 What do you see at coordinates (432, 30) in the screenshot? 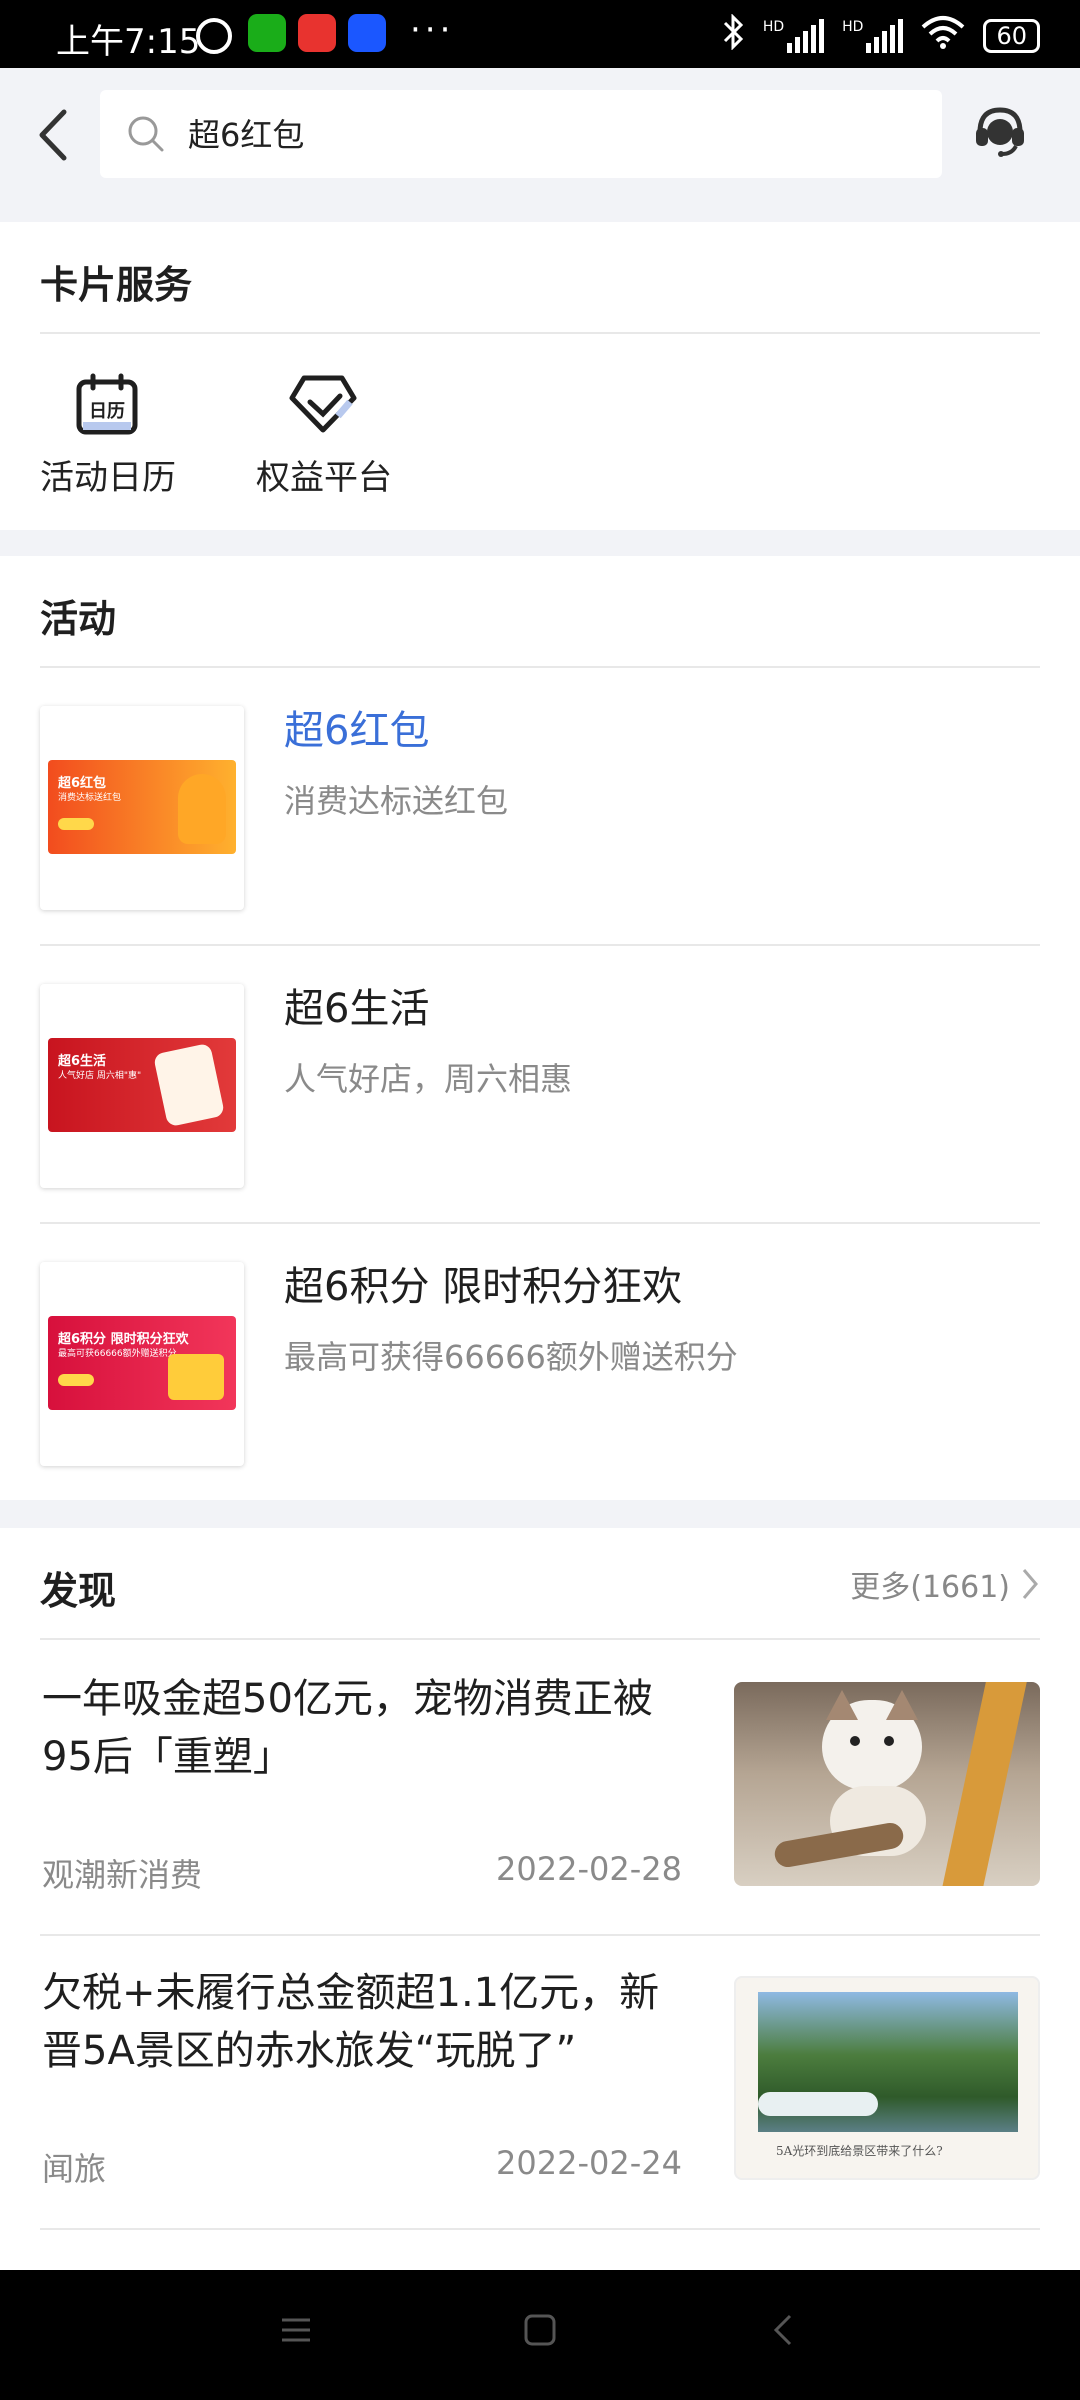
I see `more-notifications-icon: ···` at bounding box center [432, 30].